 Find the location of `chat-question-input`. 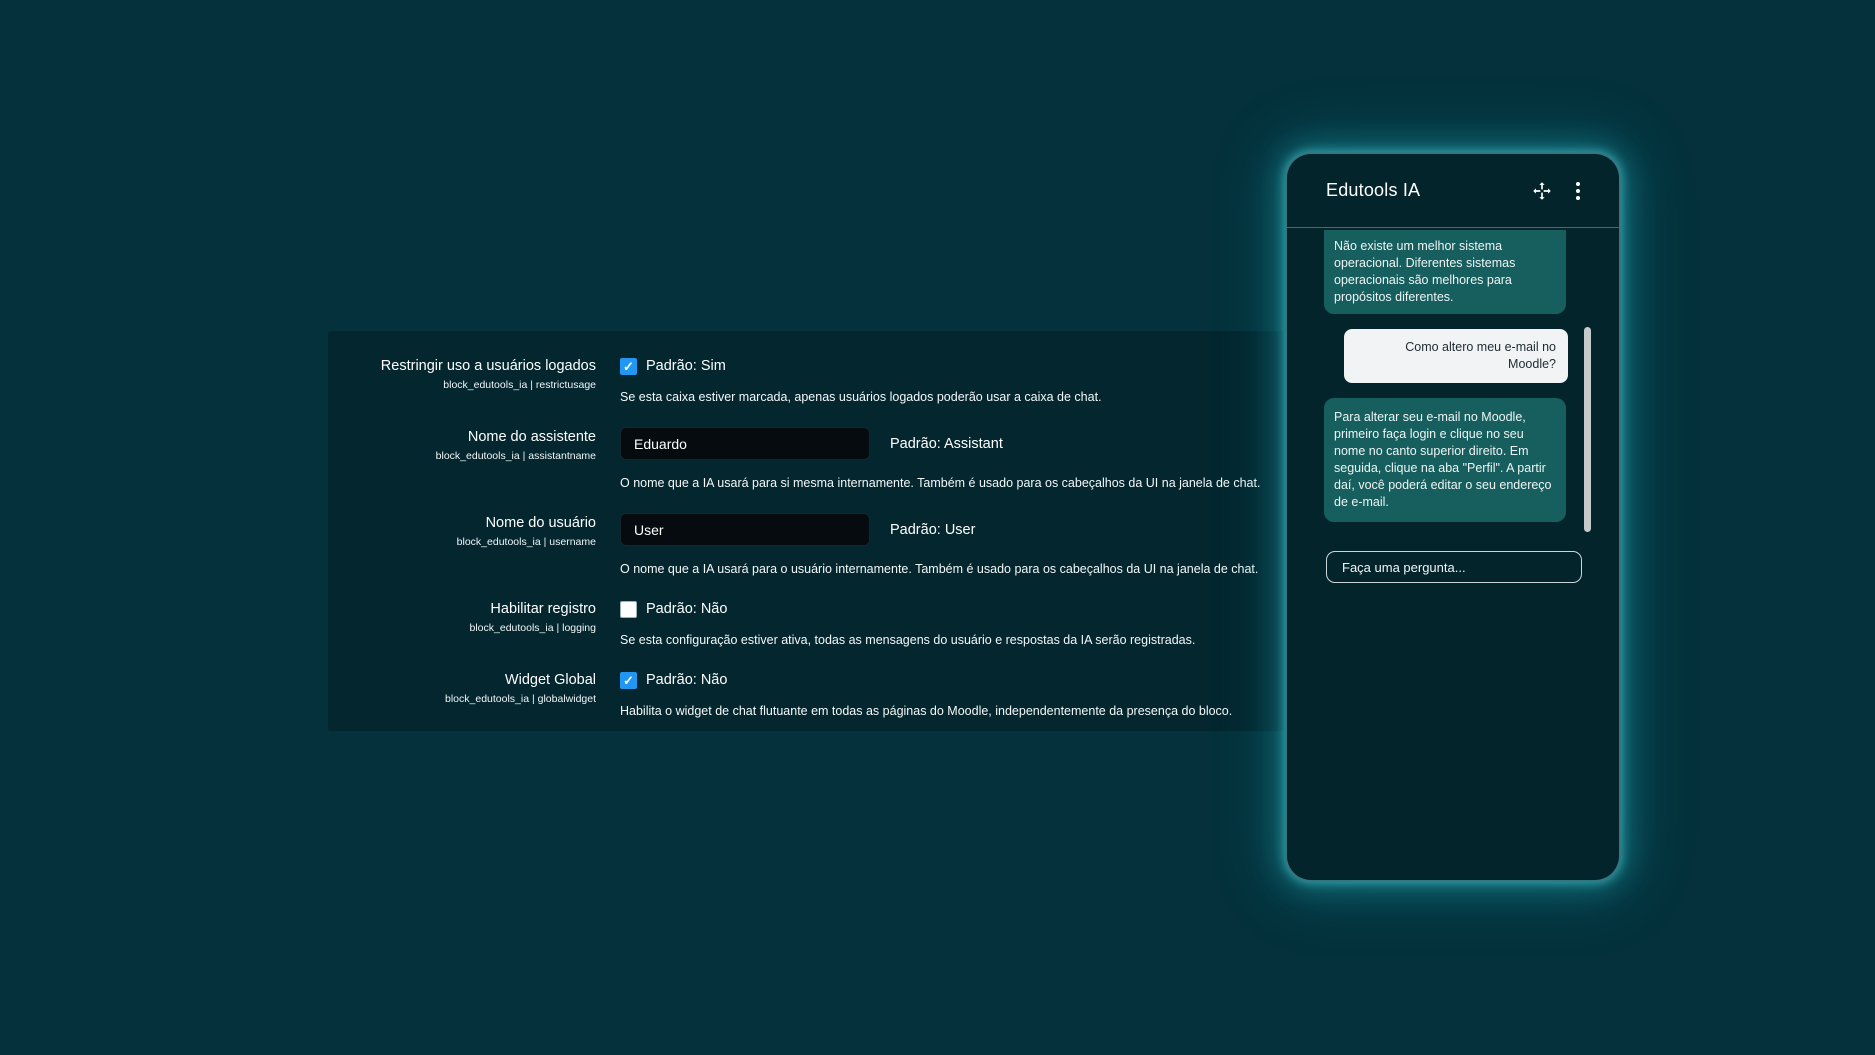

chat-question-input is located at coordinates (1454, 567).